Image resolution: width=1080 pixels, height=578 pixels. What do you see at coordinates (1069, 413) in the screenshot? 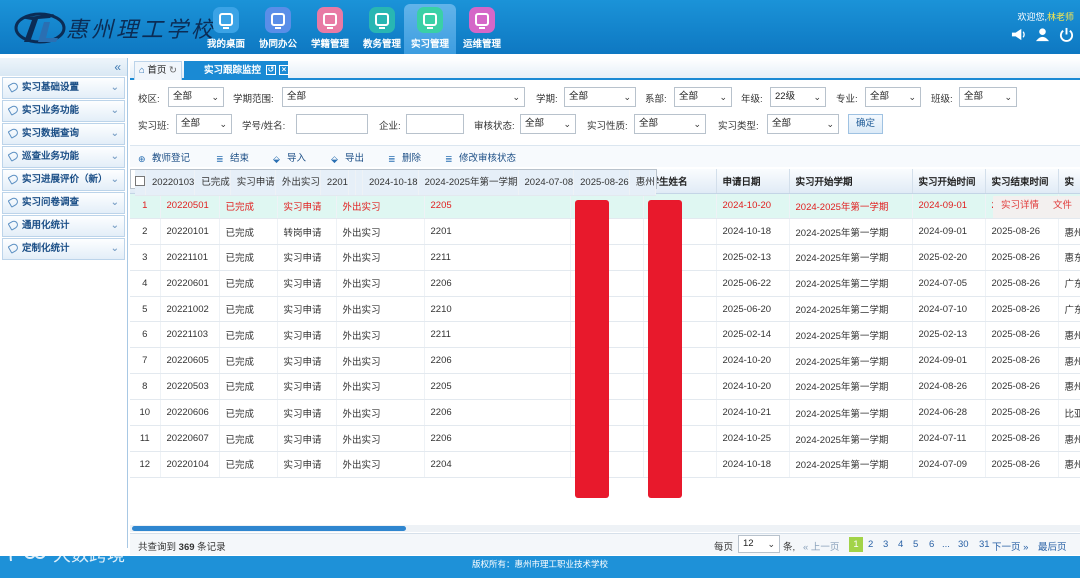
I see `cell-extra: 比亚` at bounding box center [1069, 413].